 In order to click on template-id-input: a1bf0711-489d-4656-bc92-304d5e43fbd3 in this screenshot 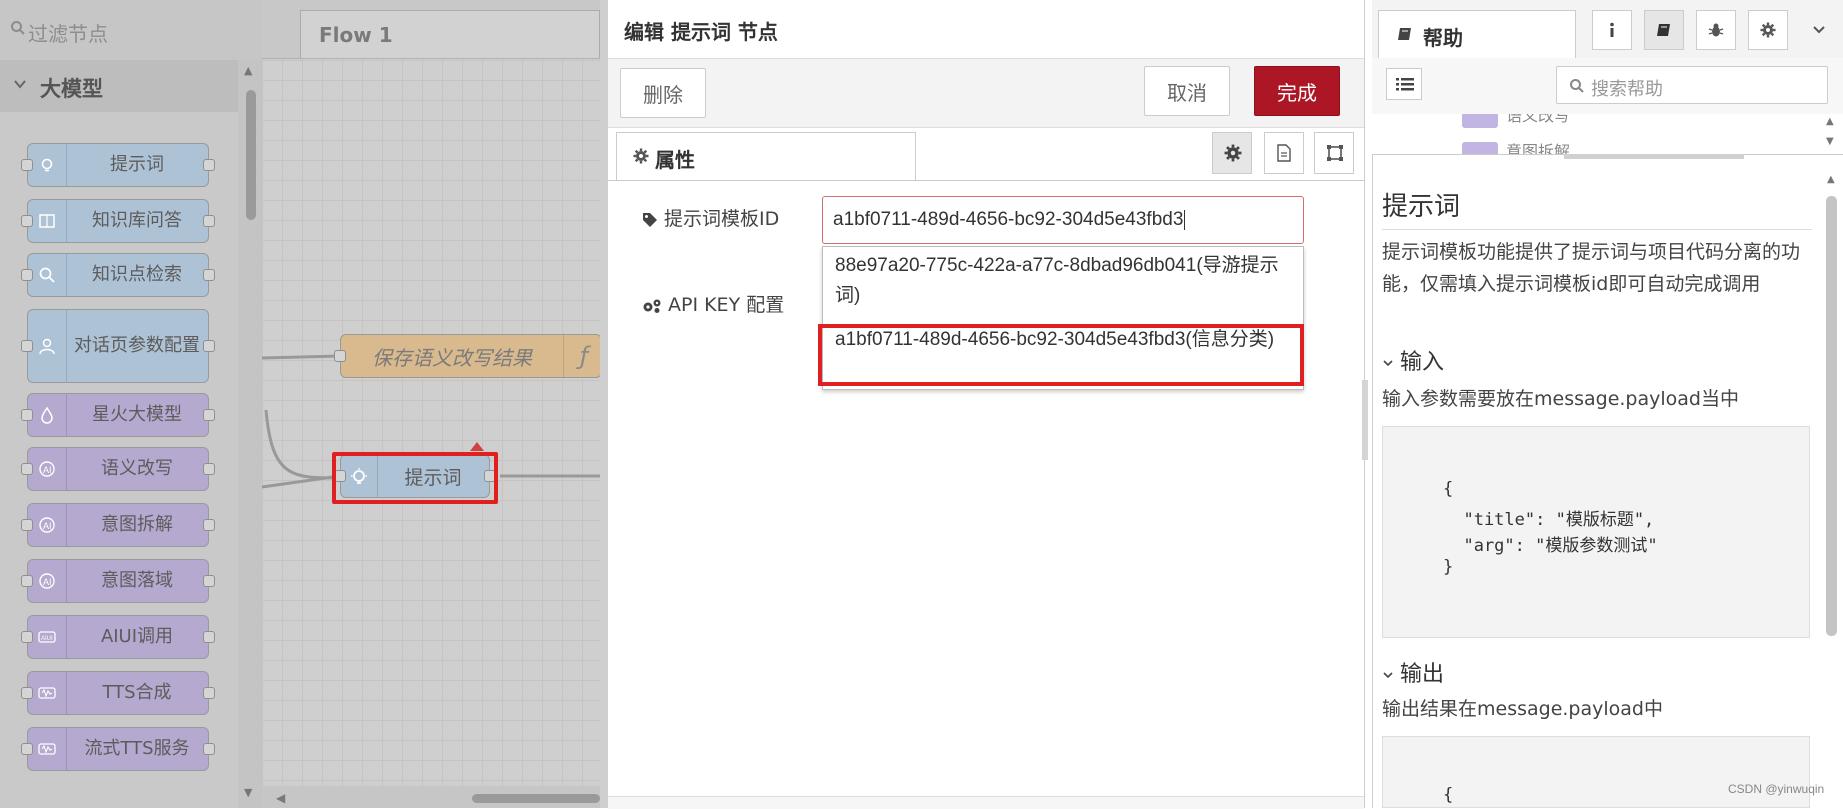, I will do `click(1063, 220)`.